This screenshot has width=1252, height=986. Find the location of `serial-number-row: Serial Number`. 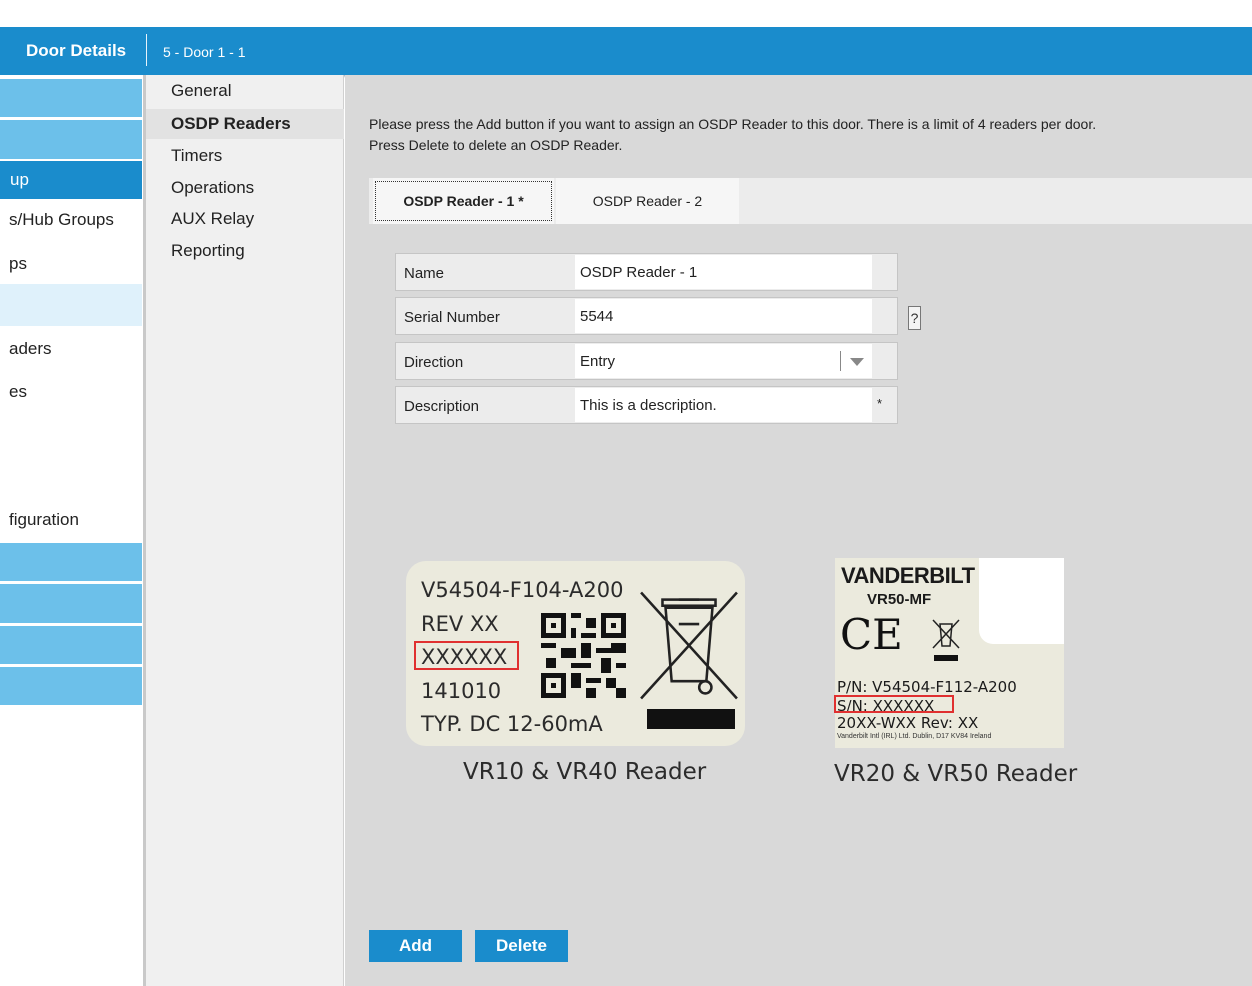

serial-number-row: Serial Number is located at coordinates (646, 316).